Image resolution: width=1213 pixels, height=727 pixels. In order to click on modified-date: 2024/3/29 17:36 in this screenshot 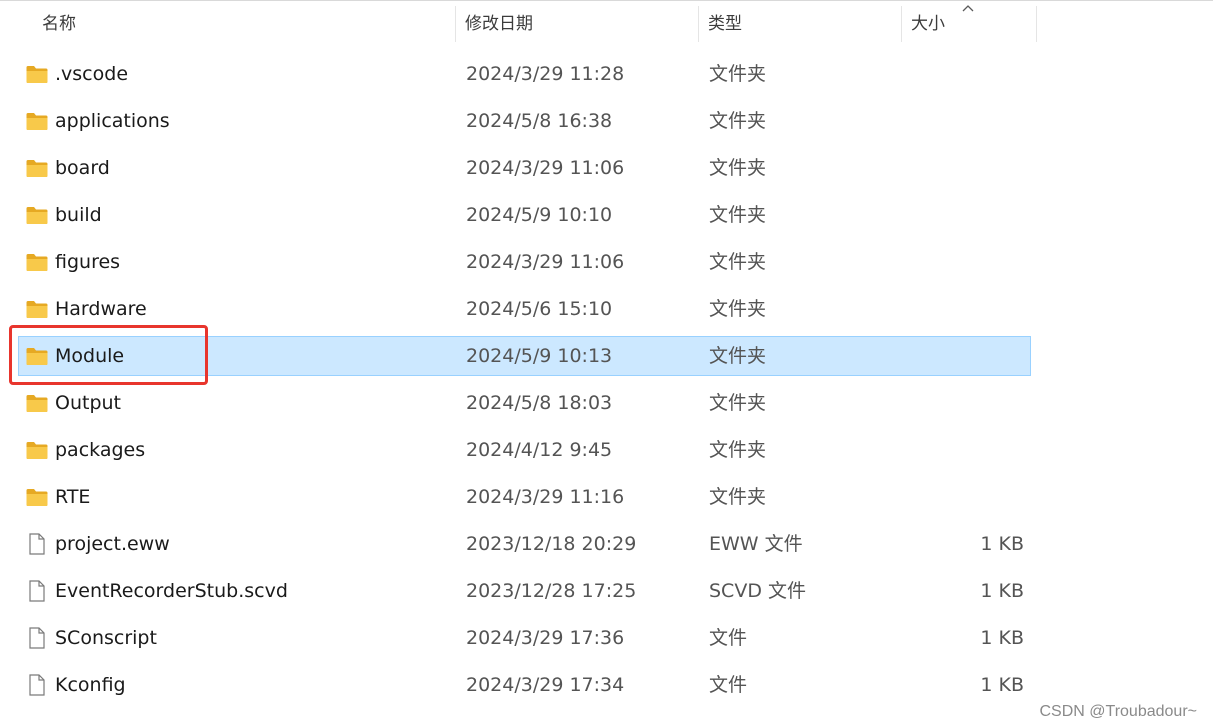, I will do `click(545, 638)`.